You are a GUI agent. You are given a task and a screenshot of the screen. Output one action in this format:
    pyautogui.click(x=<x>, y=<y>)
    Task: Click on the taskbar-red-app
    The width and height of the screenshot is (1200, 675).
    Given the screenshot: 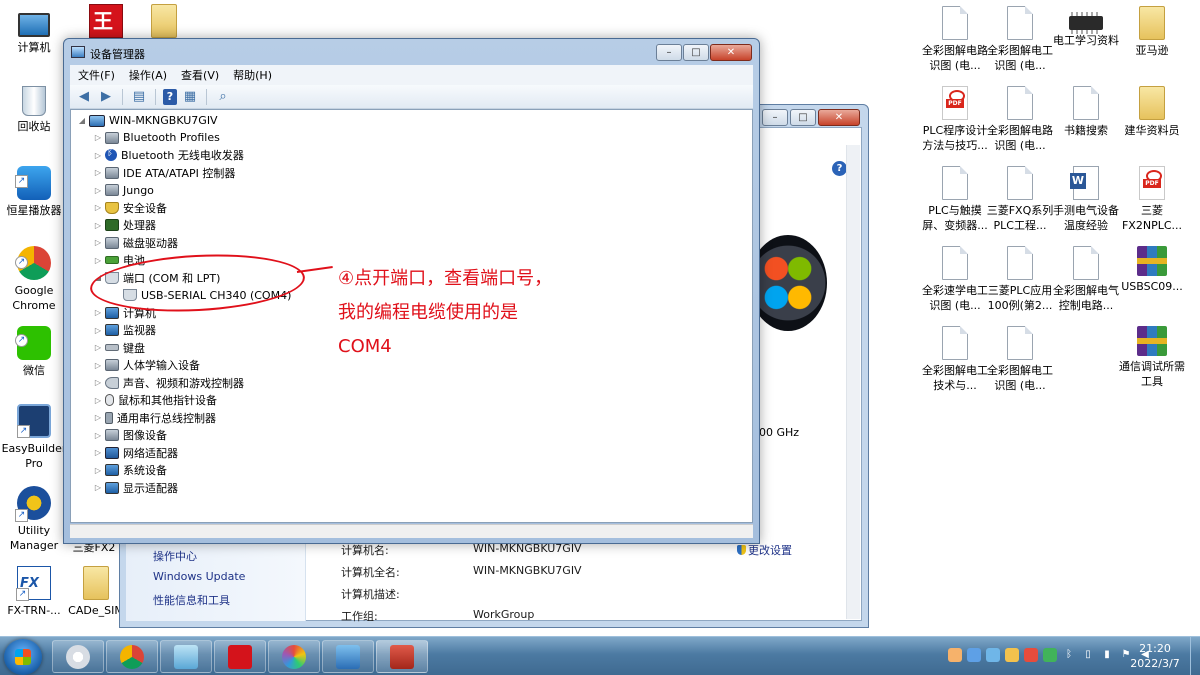 What is the action you would take?
    pyautogui.click(x=240, y=656)
    